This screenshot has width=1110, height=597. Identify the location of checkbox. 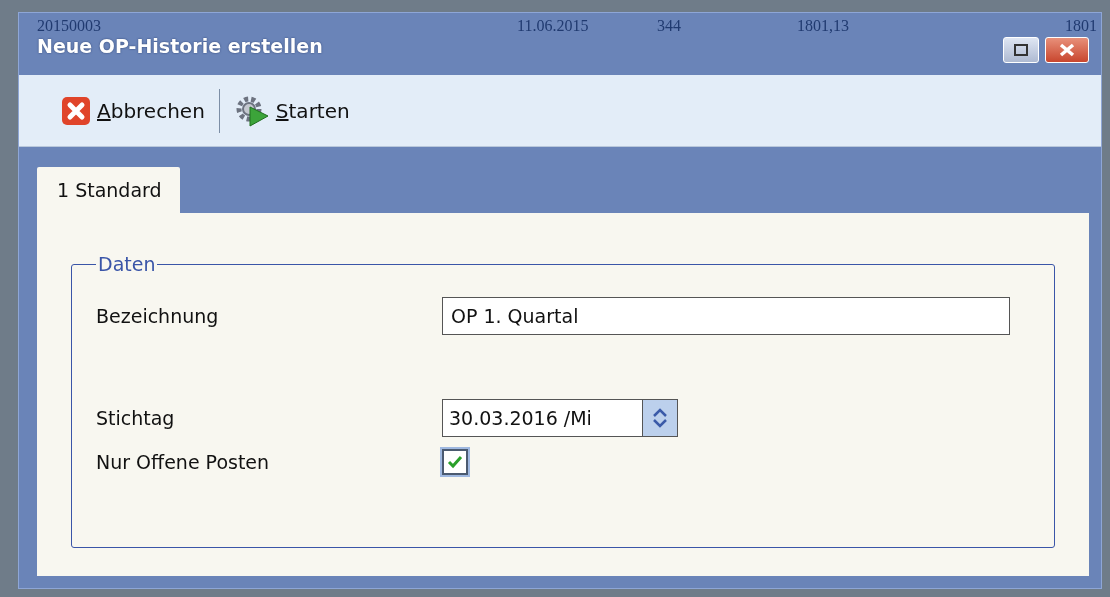
(455, 462).